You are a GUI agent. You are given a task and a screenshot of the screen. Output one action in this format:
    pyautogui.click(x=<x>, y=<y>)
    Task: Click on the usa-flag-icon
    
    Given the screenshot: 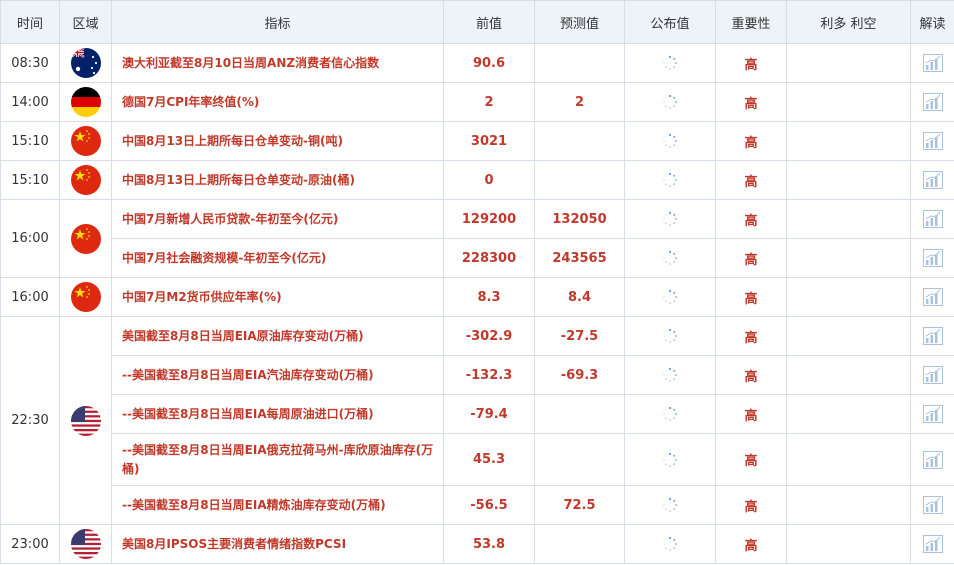 What is the action you would take?
    pyautogui.click(x=85, y=544)
    